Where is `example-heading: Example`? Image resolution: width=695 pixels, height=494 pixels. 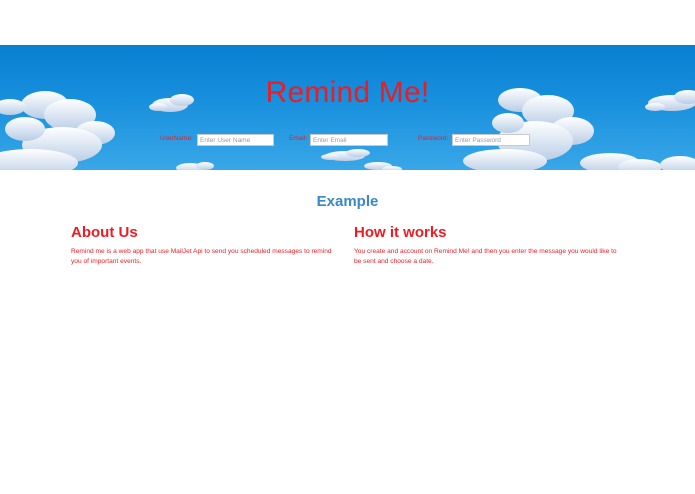 example-heading: Example is located at coordinates (347, 201).